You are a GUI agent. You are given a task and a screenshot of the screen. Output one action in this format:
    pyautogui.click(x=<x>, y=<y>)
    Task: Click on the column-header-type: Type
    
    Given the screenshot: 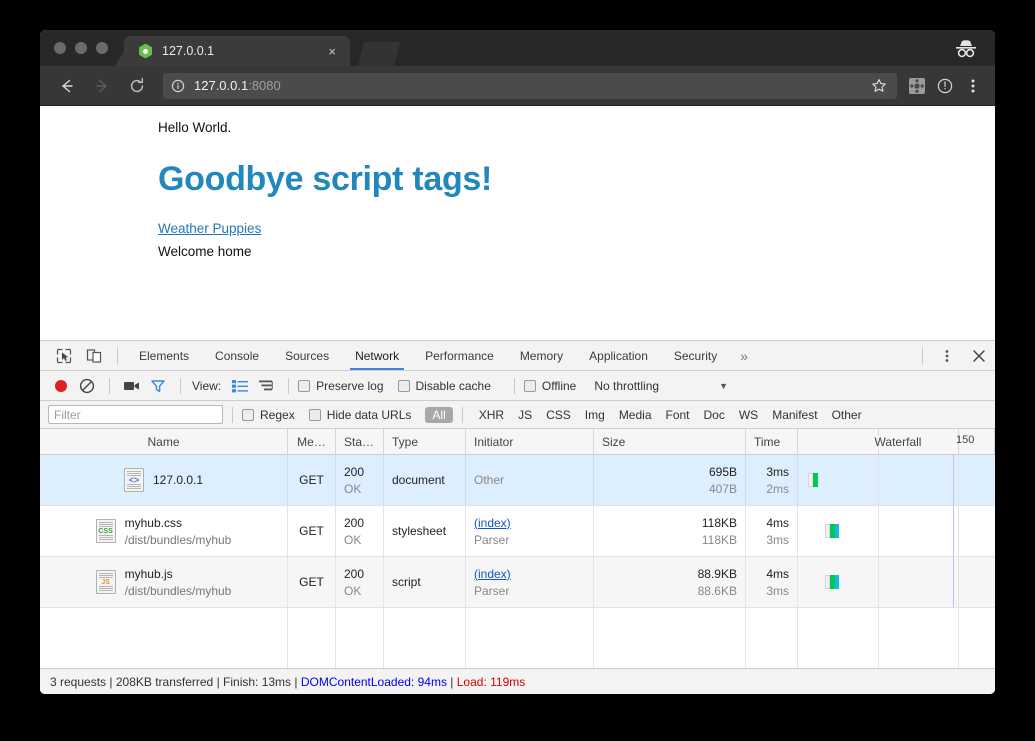 What is the action you would take?
    pyautogui.click(x=425, y=442)
    